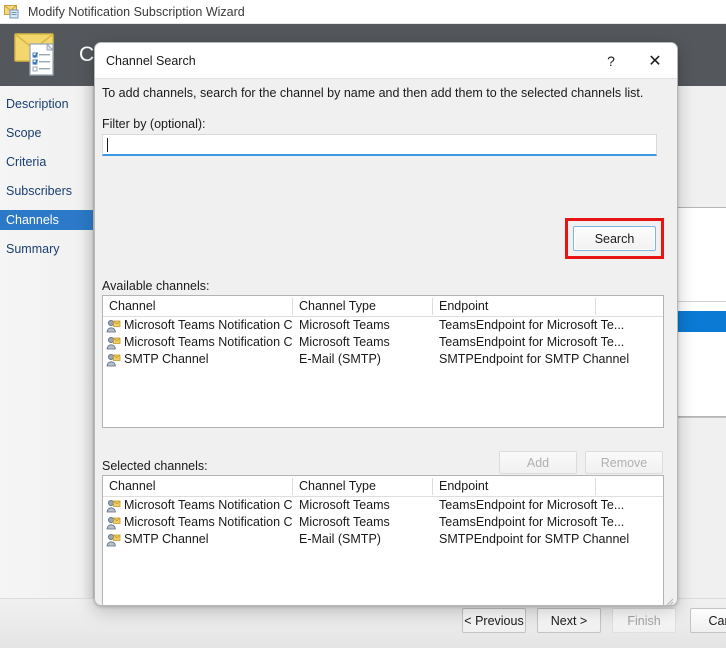  I want to click on wizard-cancel-button: Can, so click(708, 620).